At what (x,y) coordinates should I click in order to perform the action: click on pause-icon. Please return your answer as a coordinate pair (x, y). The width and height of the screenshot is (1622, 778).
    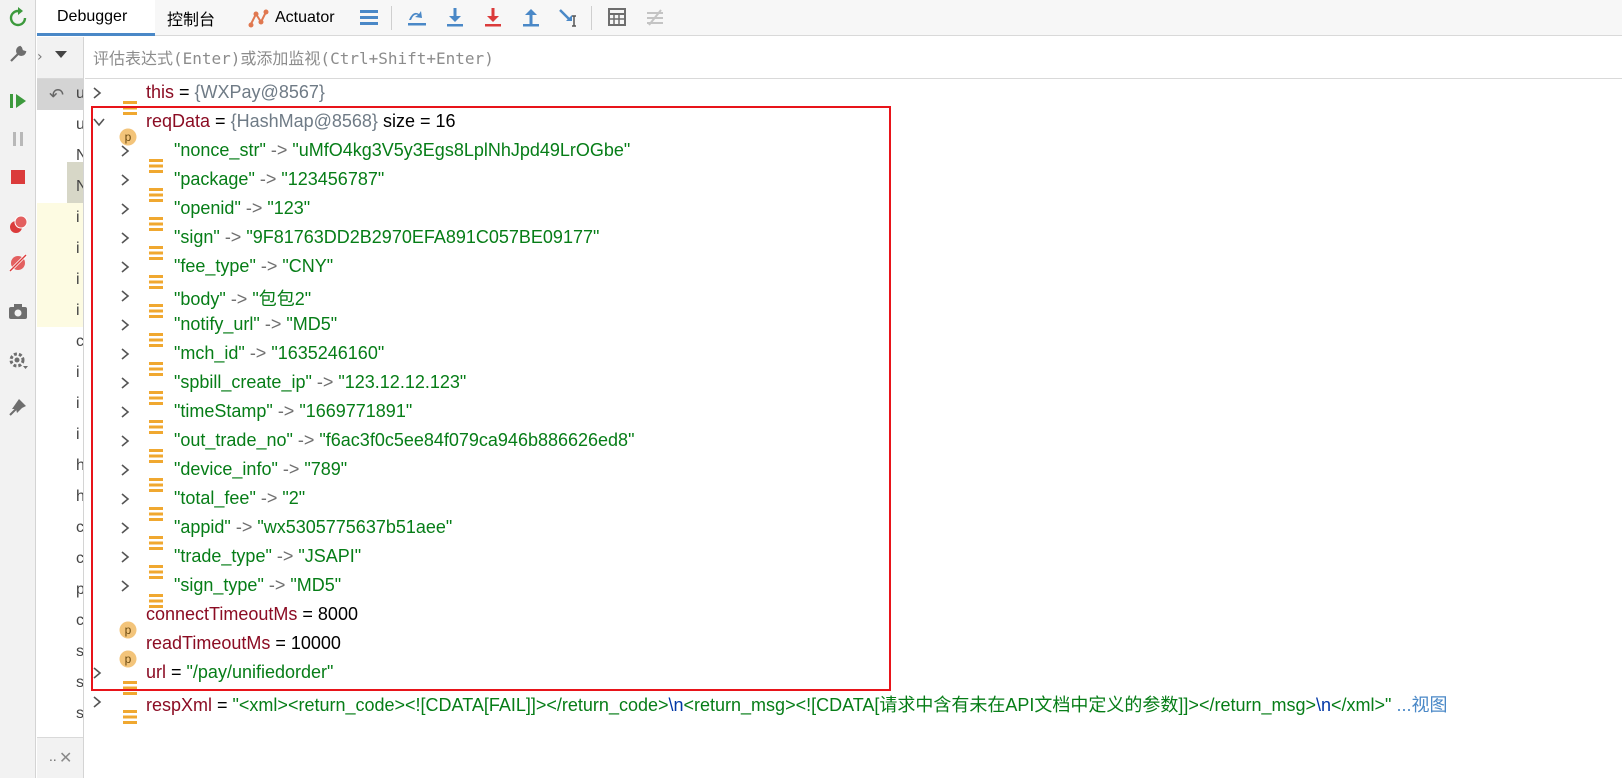
    Looking at the image, I should click on (18, 139).